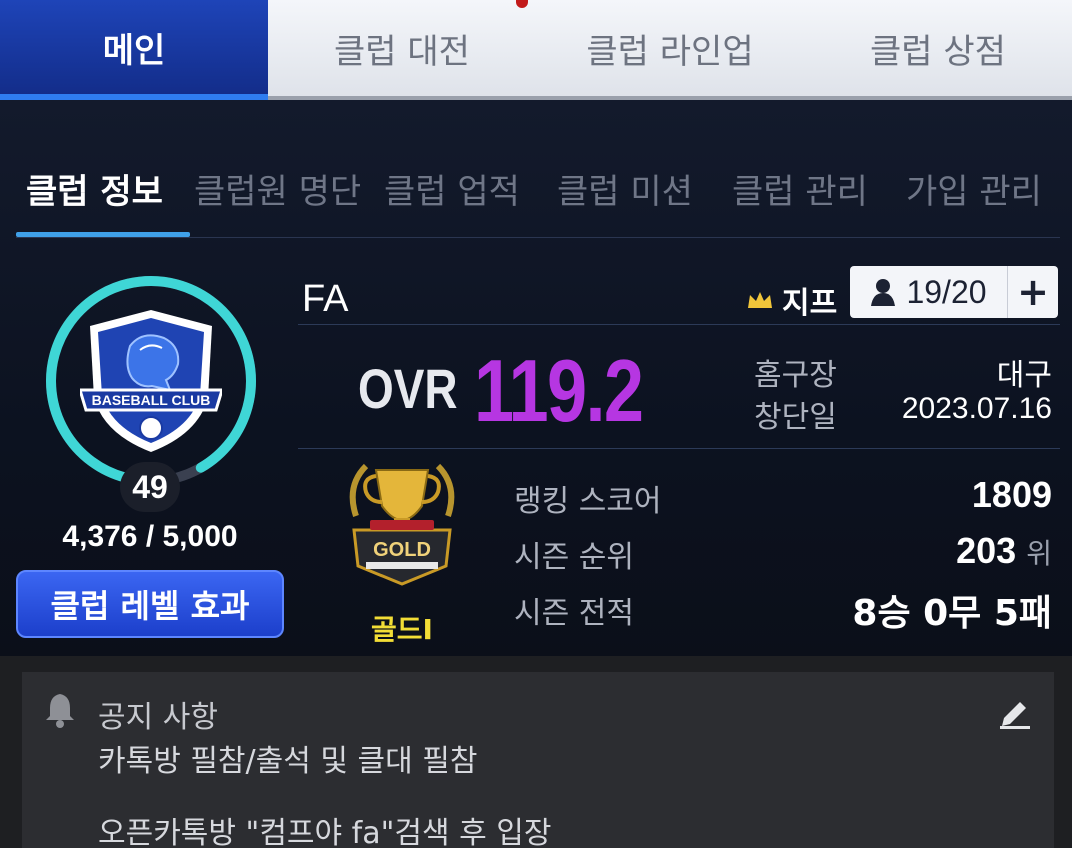 This screenshot has height=848, width=1072. I want to click on ranking-score-value: 1809, so click(1011, 494).